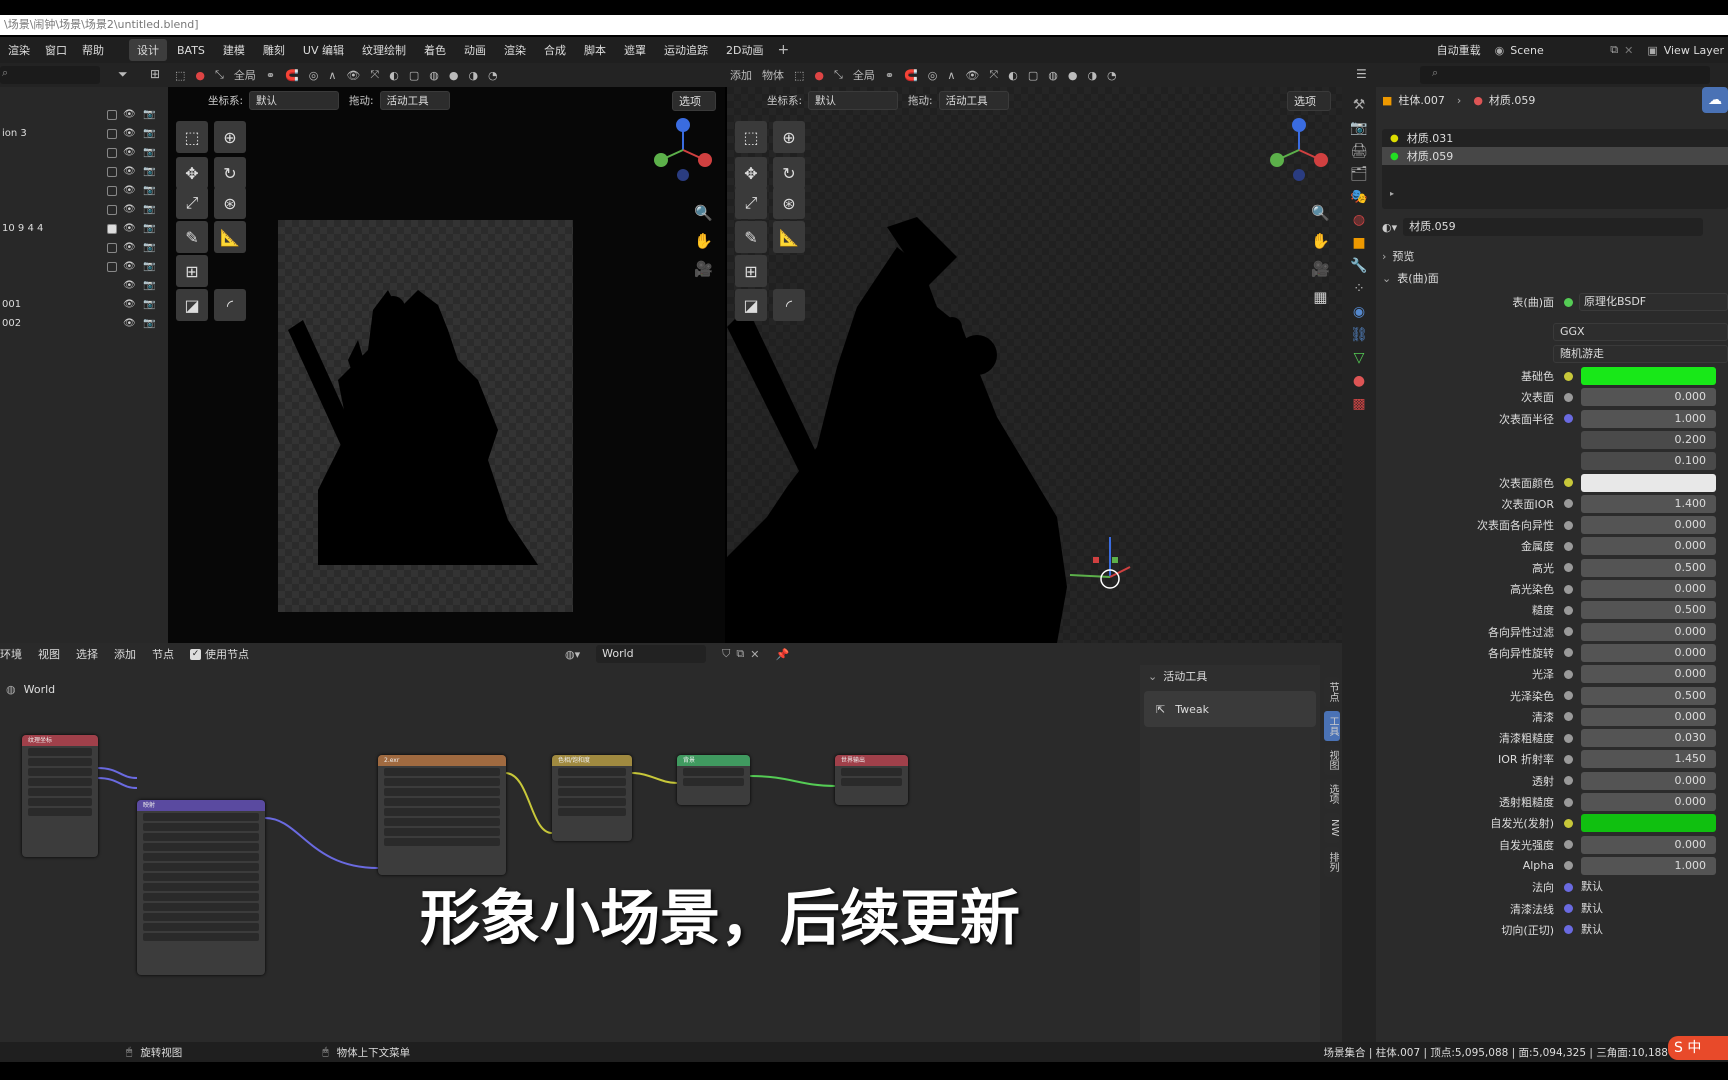 This screenshot has height=1080, width=1728. Describe the element at coordinates (783, 50) in the screenshot. I see `add-workspace-icon: +` at that location.